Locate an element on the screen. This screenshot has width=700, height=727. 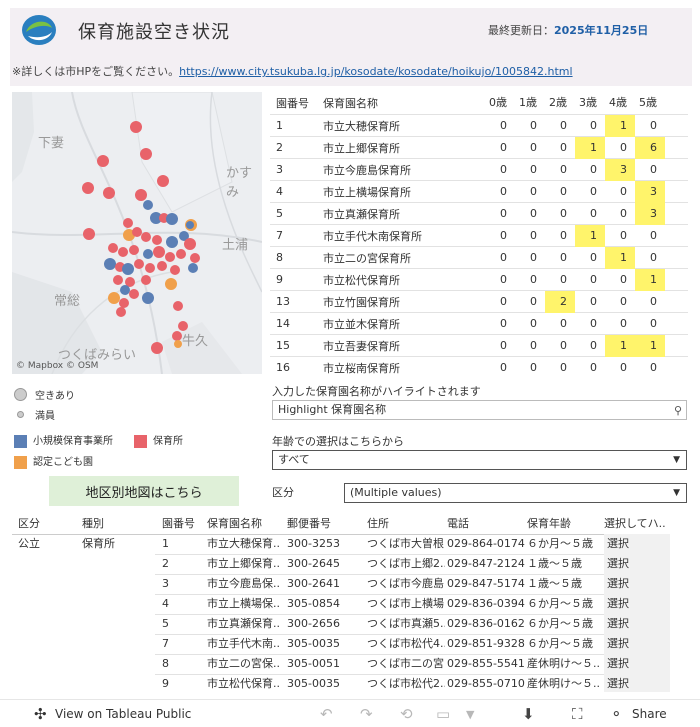
vacancy-count-age4: 3 is located at coordinates (620, 169).